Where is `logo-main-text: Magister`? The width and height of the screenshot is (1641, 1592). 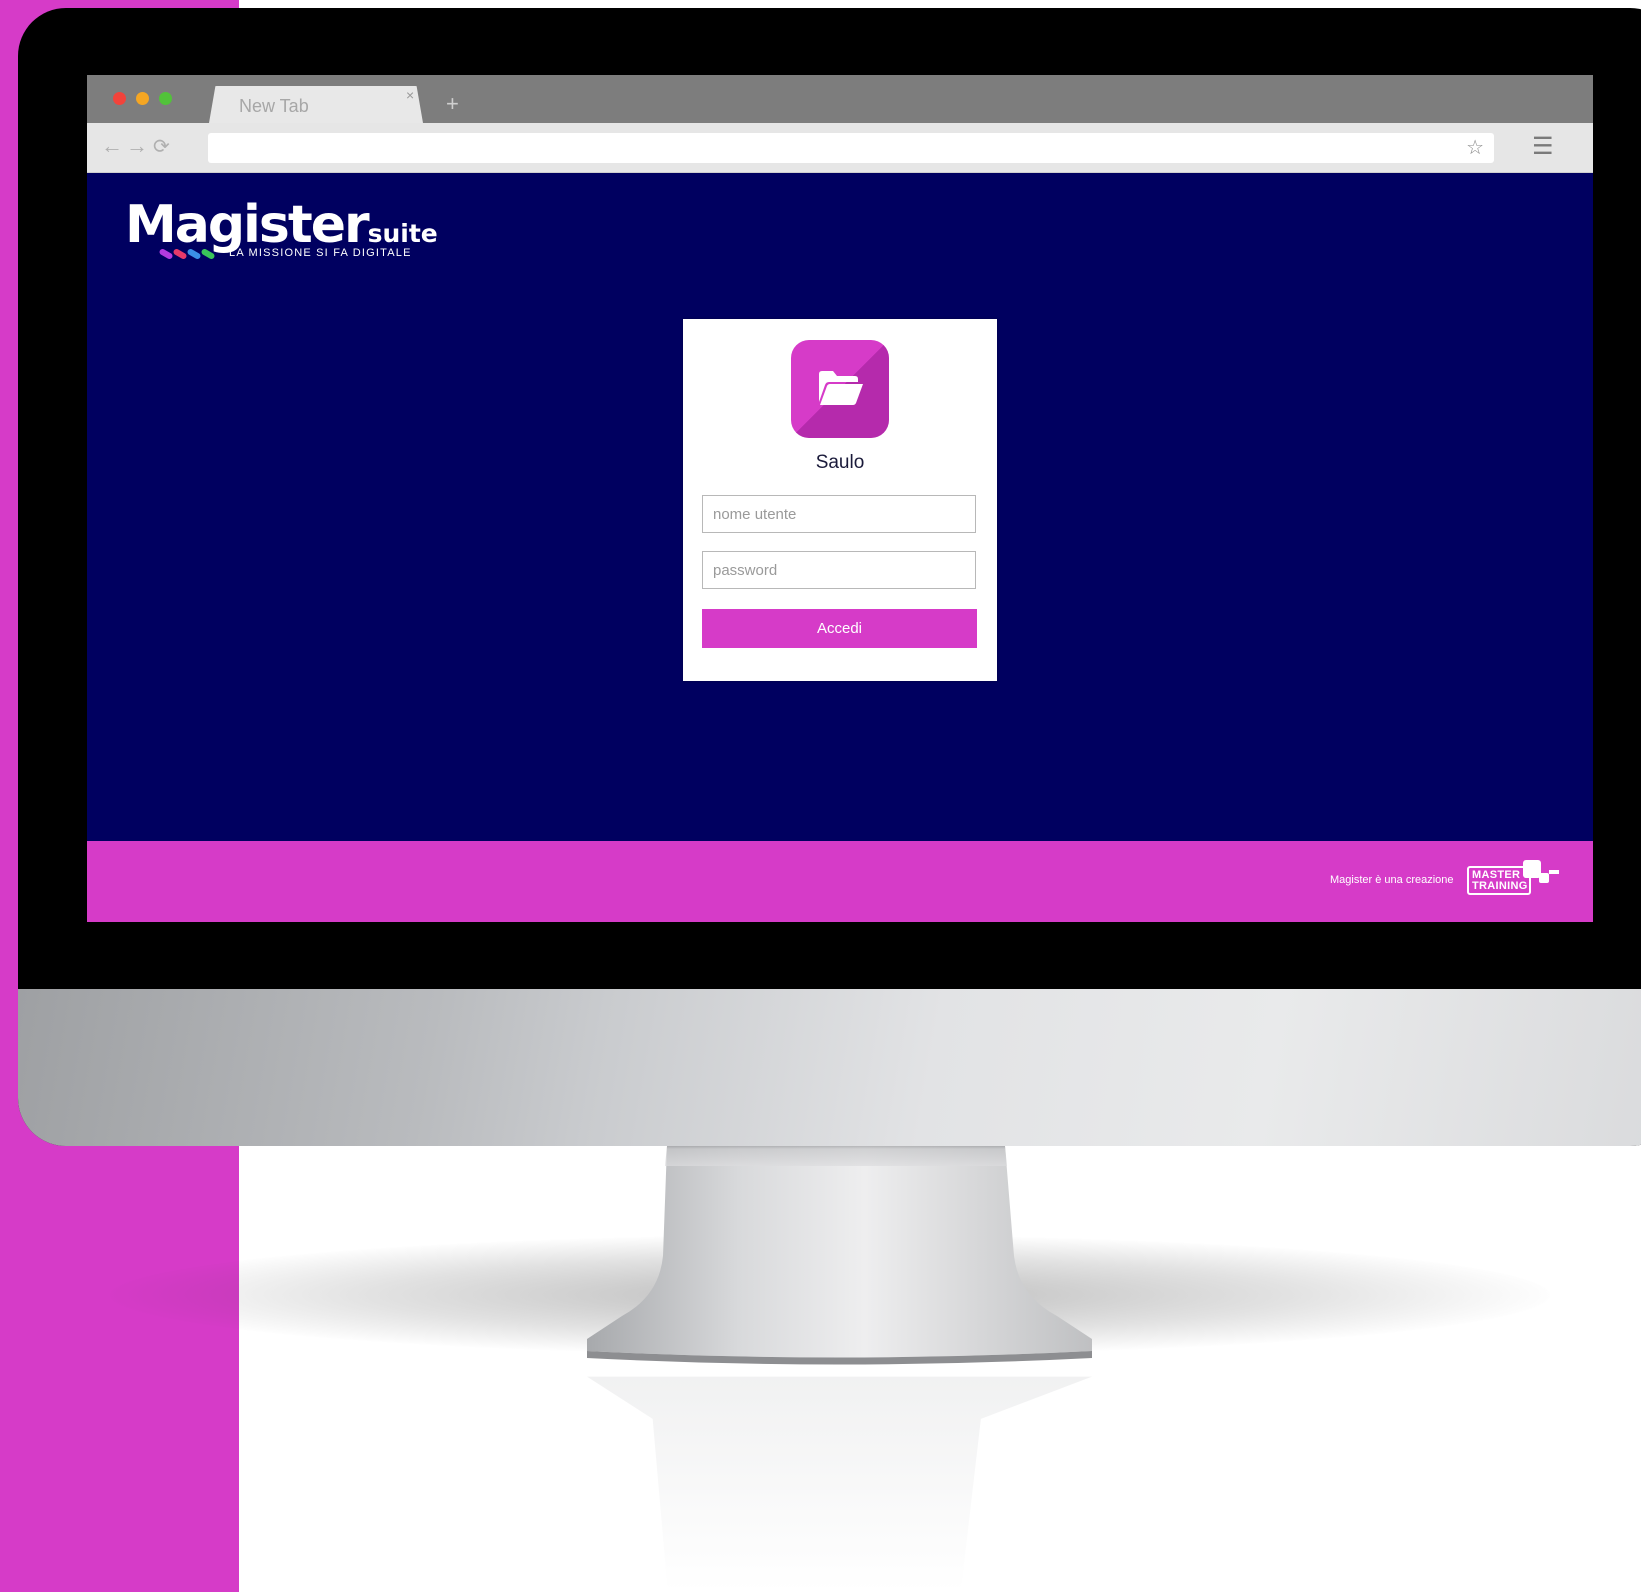
logo-main-text: Magister is located at coordinates (247, 225).